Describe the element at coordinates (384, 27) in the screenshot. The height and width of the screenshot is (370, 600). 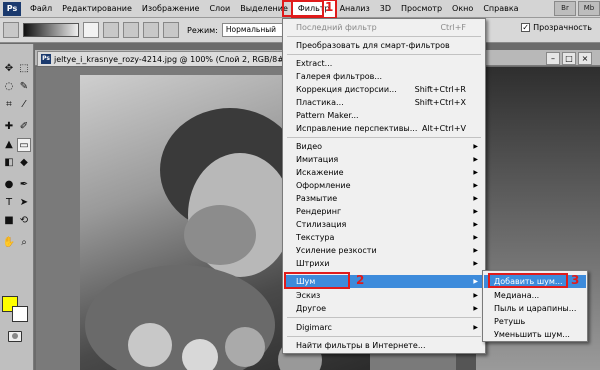
I see `menu-item-last-filter: Последний фильтр Ctrl+F` at that location.